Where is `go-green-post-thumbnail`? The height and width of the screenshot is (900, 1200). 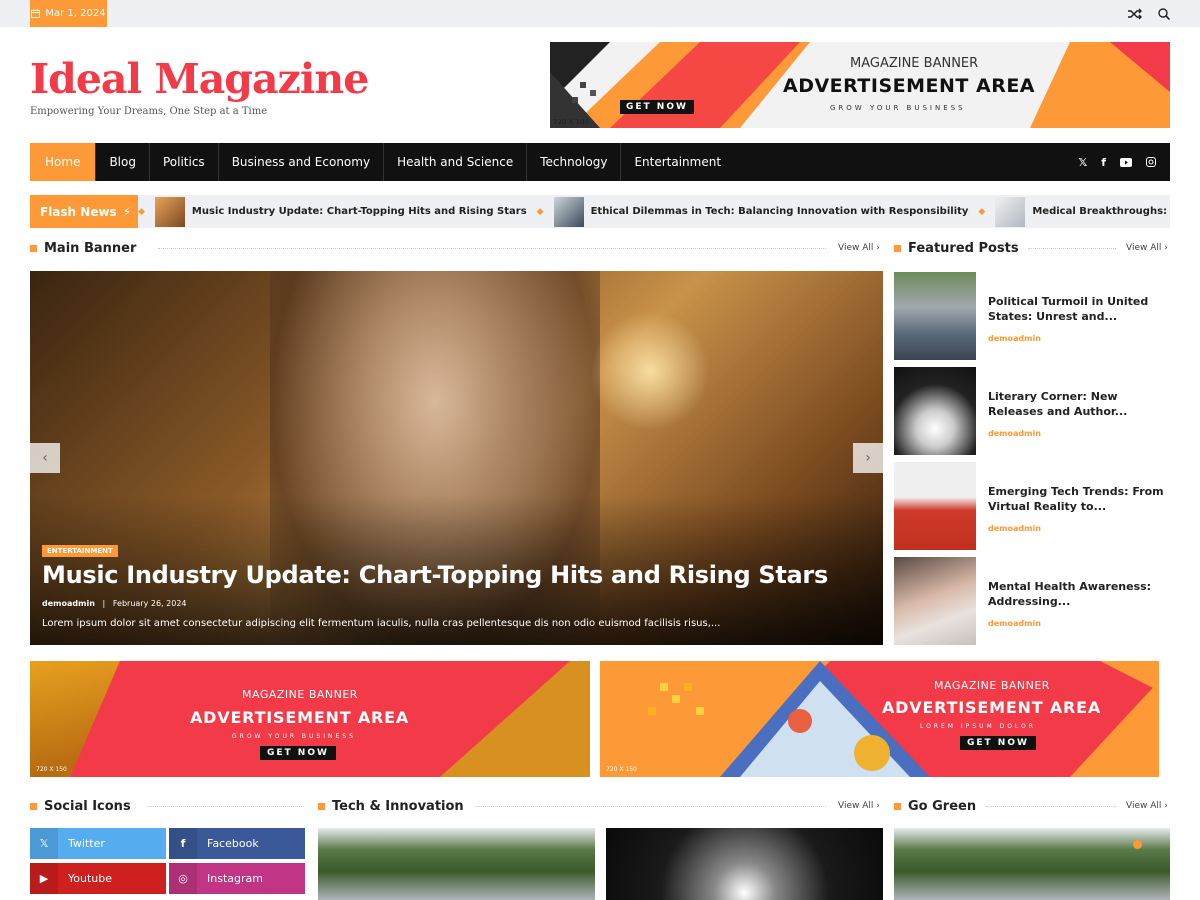
go-green-post-thumbnail is located at coordinates (1032, 864).